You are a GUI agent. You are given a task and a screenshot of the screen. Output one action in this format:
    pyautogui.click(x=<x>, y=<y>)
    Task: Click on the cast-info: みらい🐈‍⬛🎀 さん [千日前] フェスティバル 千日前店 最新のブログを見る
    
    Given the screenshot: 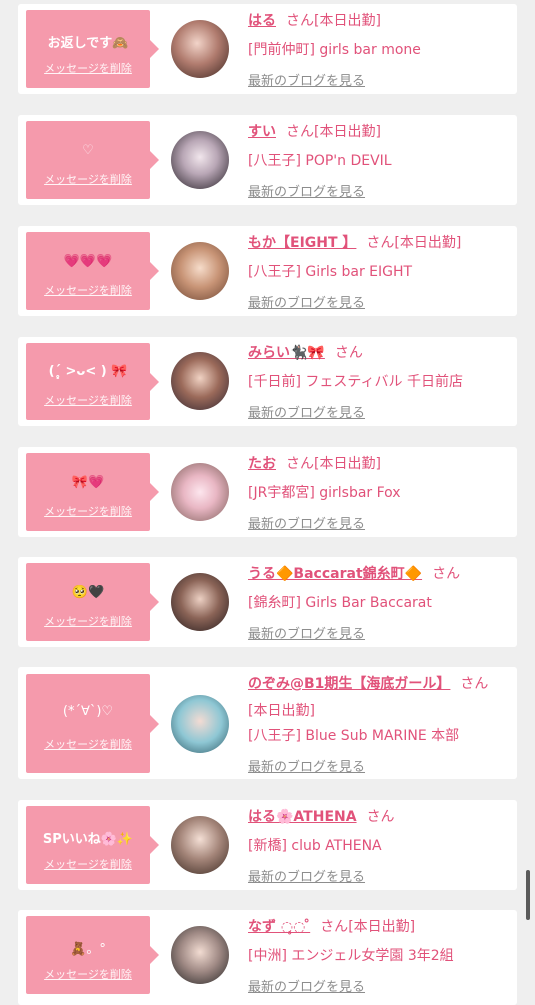 What is the action you would take?
    pyautogui.click(x=378, y=382)
    